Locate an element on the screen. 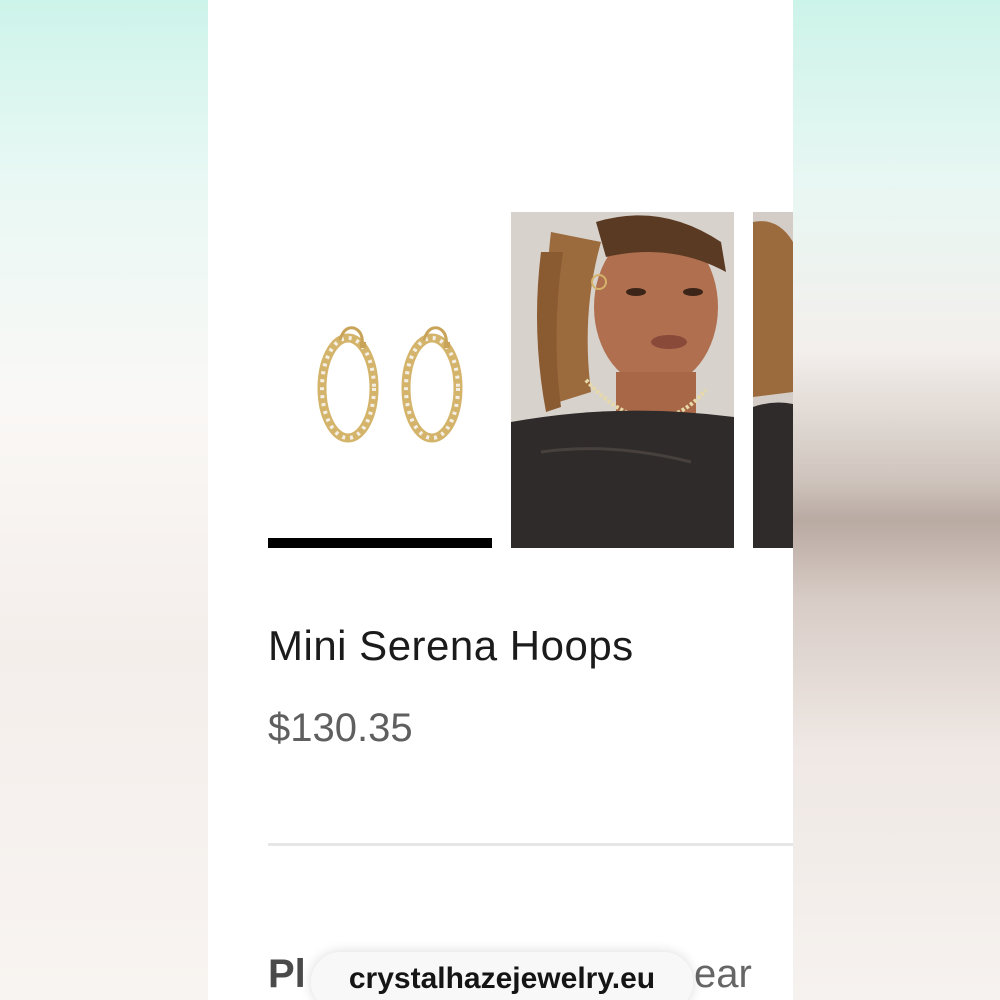 Image resolution: width=1000 pixels, height=1000 pixels. partial-portrait-illustration is located at coordinates (773, 380).